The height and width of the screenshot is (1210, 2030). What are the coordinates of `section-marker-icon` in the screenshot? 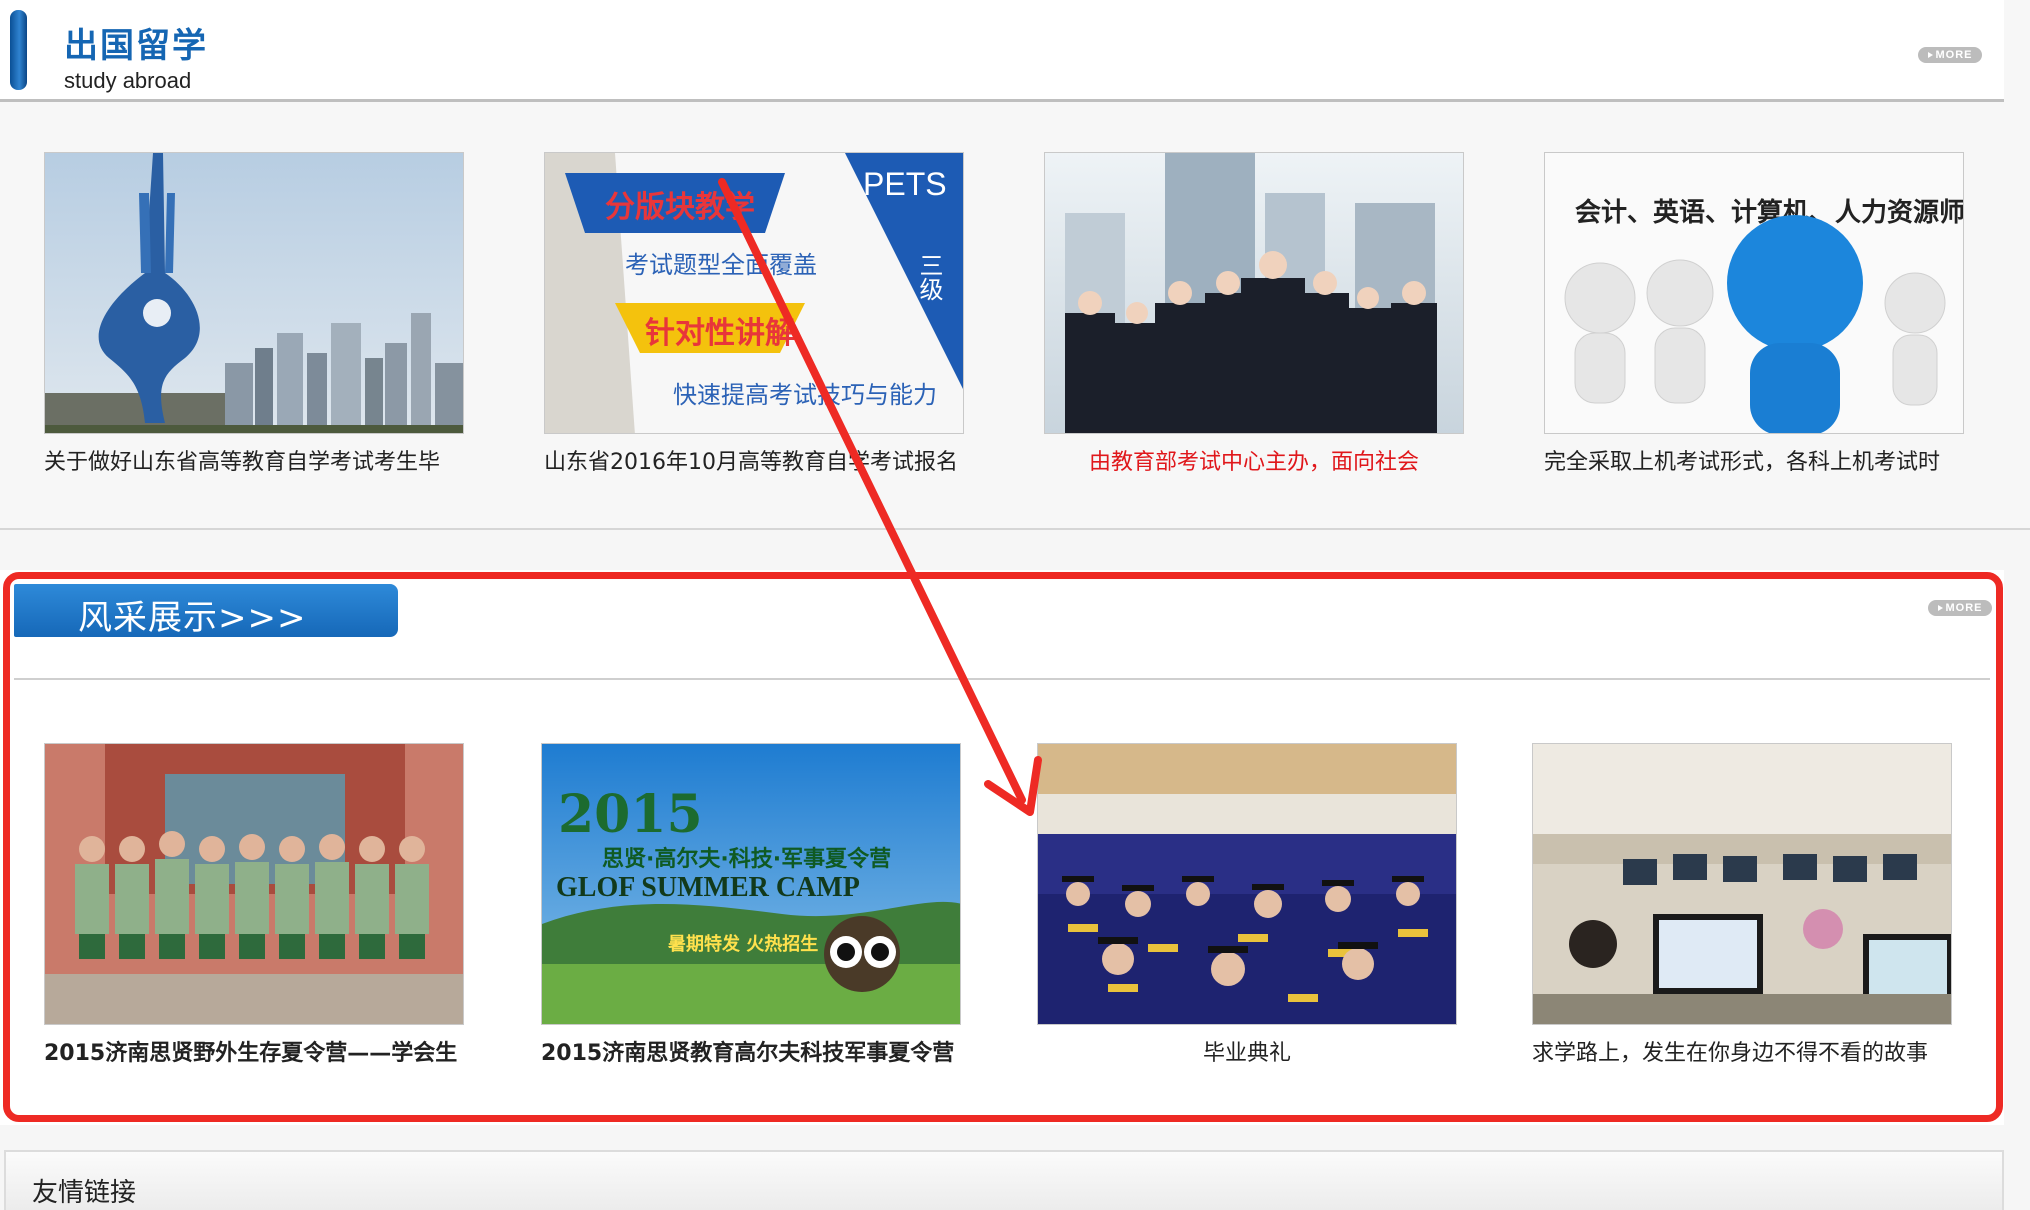 It's located at (18, 50).